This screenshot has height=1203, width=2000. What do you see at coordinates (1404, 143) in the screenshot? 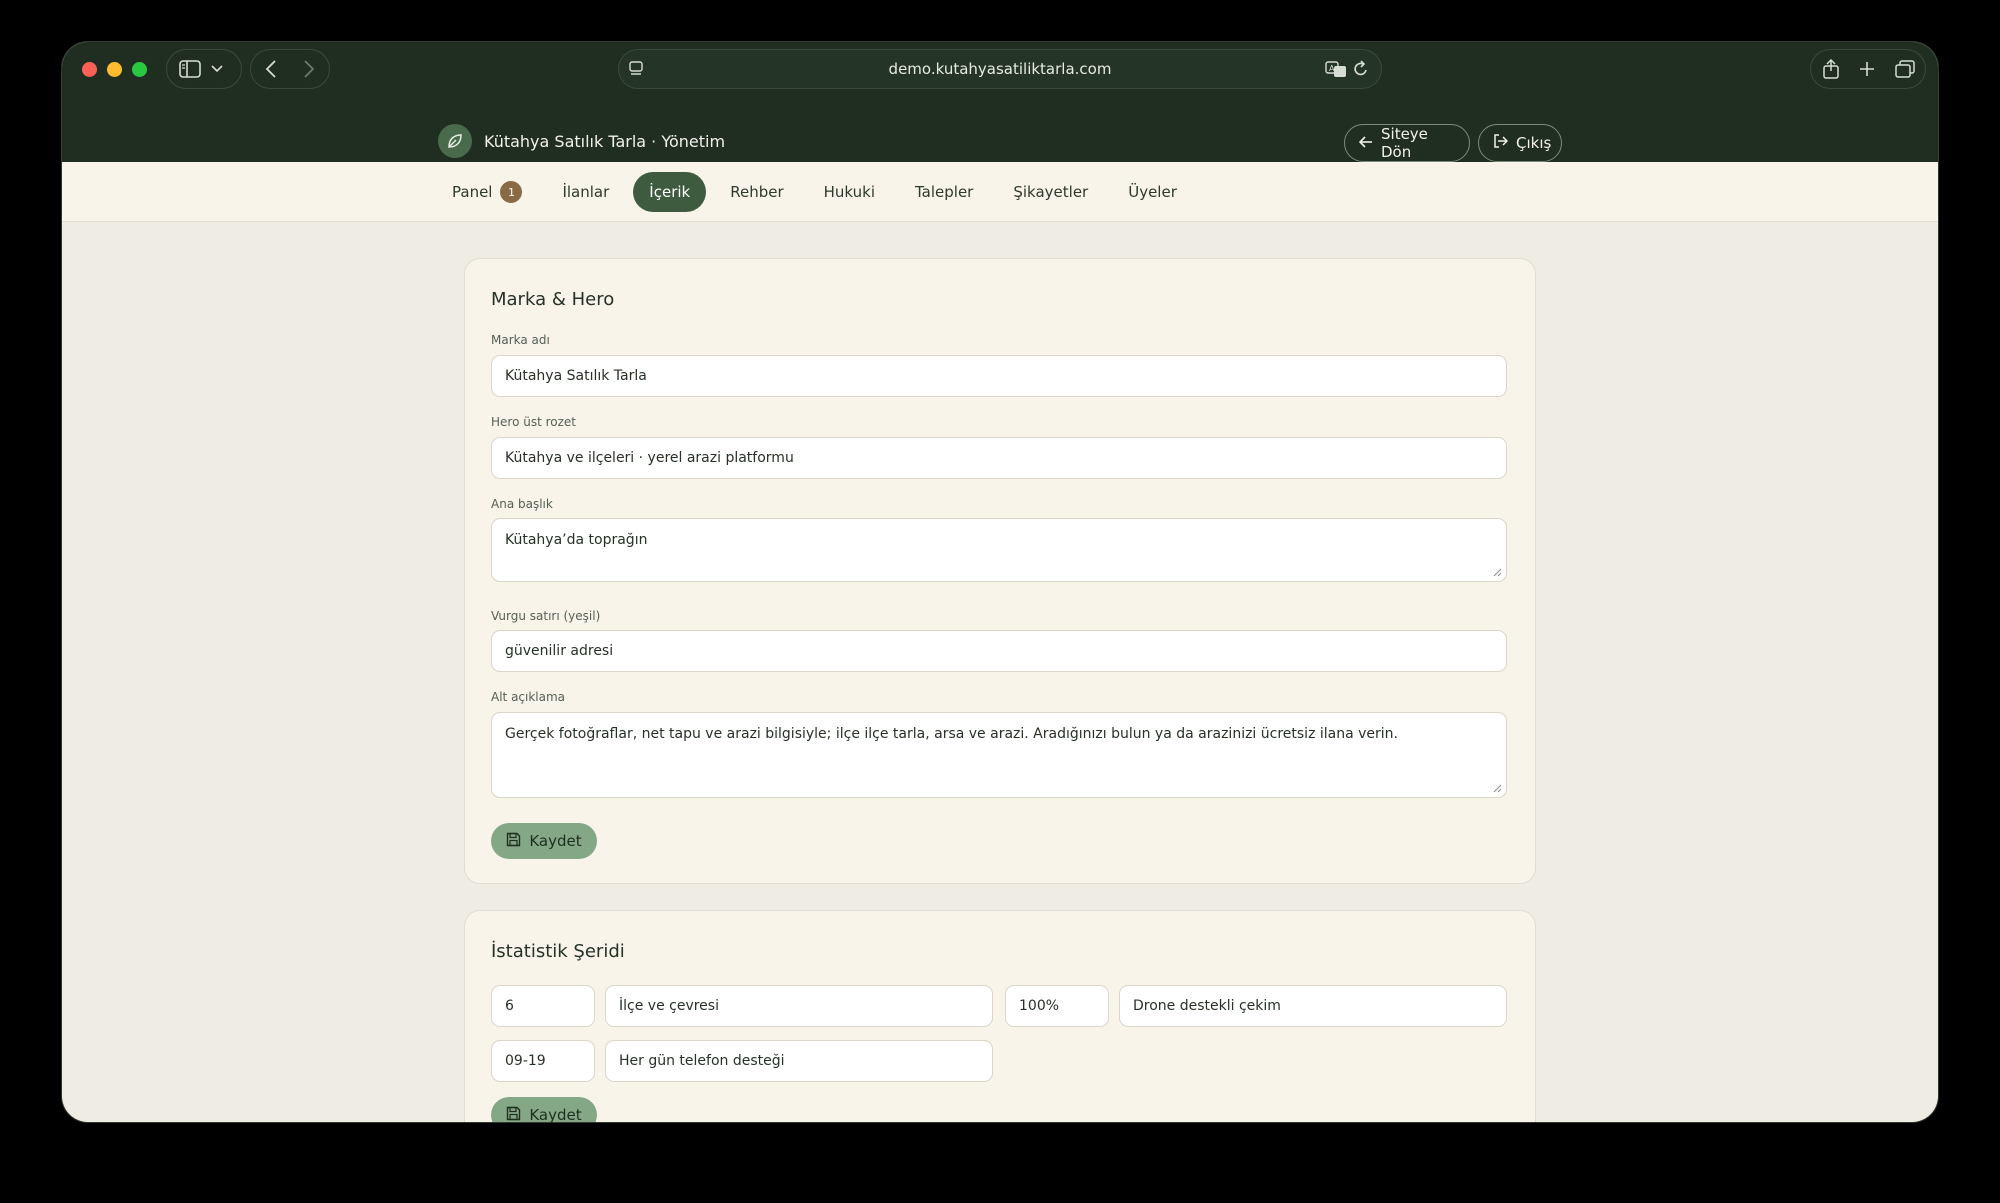
I see `back-to-site-label: Siteye Dön` at bounding box center [1404, 143].